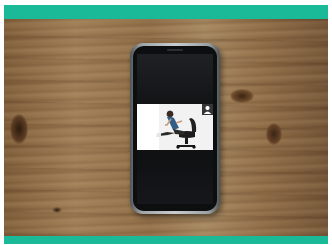 Image resolution: width=332 pixels, height=245 pixels. I want to click on top-accent-bar, so click(166, 12).